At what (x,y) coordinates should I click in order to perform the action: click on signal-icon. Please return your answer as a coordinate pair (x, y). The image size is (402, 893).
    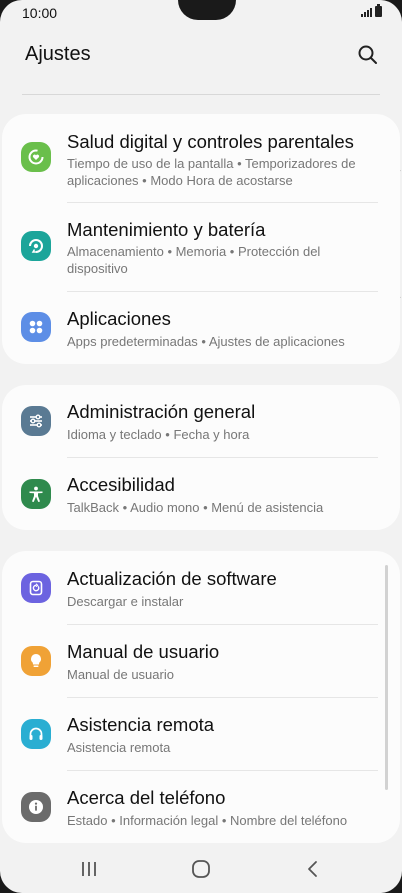
    Looking at the image, I should click on (366, 12).